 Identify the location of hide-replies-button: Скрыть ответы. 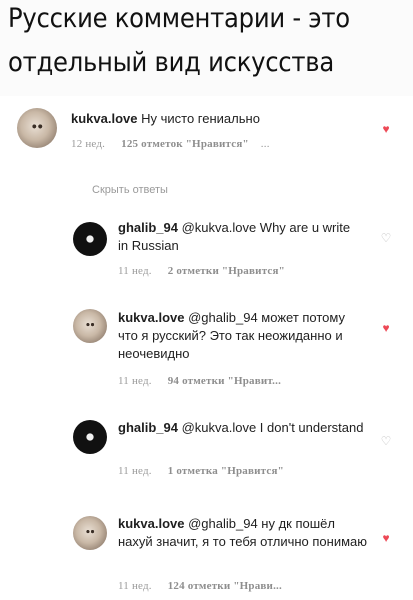
(130, 190).